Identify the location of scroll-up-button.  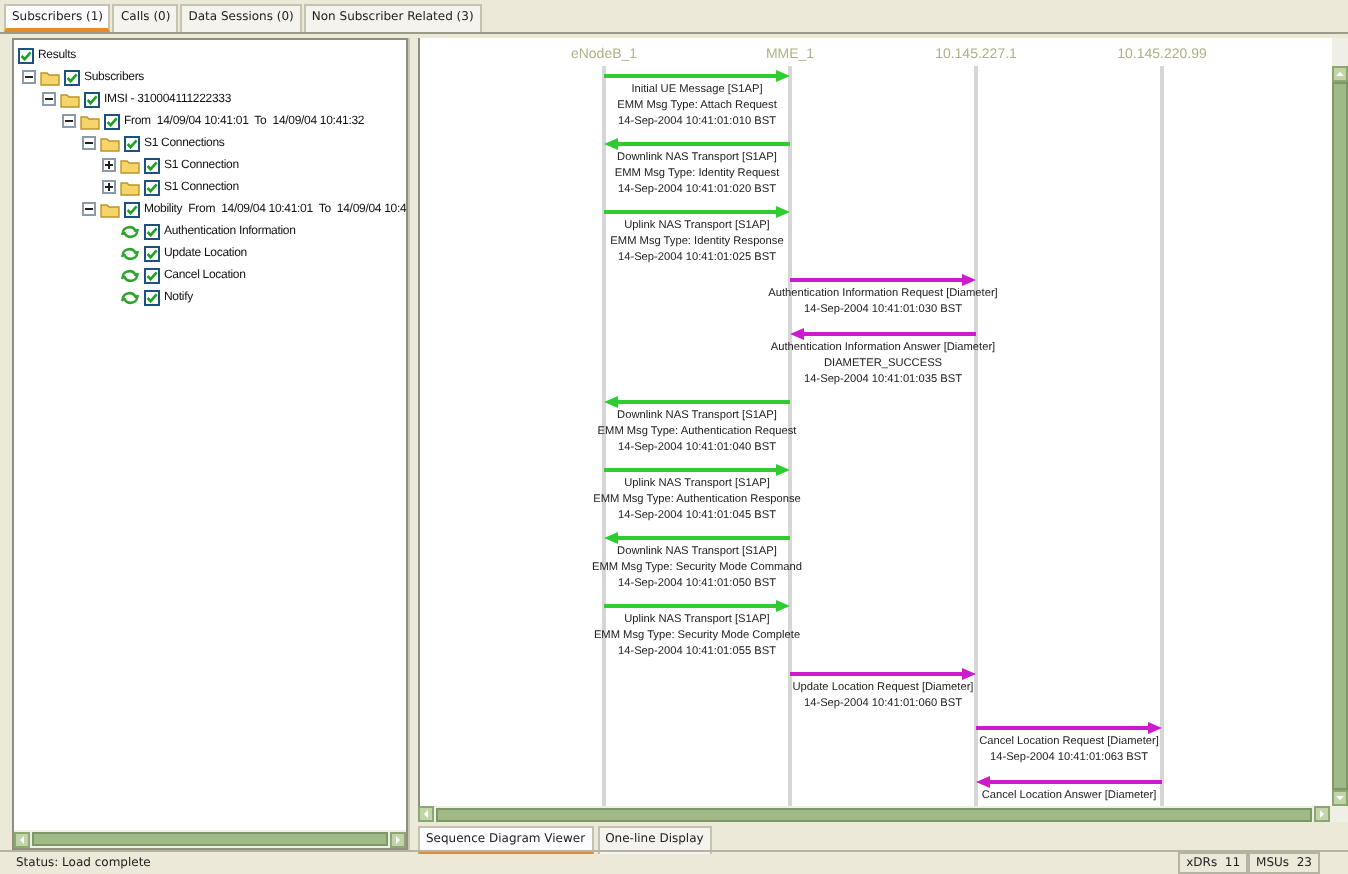
(1340, 74).